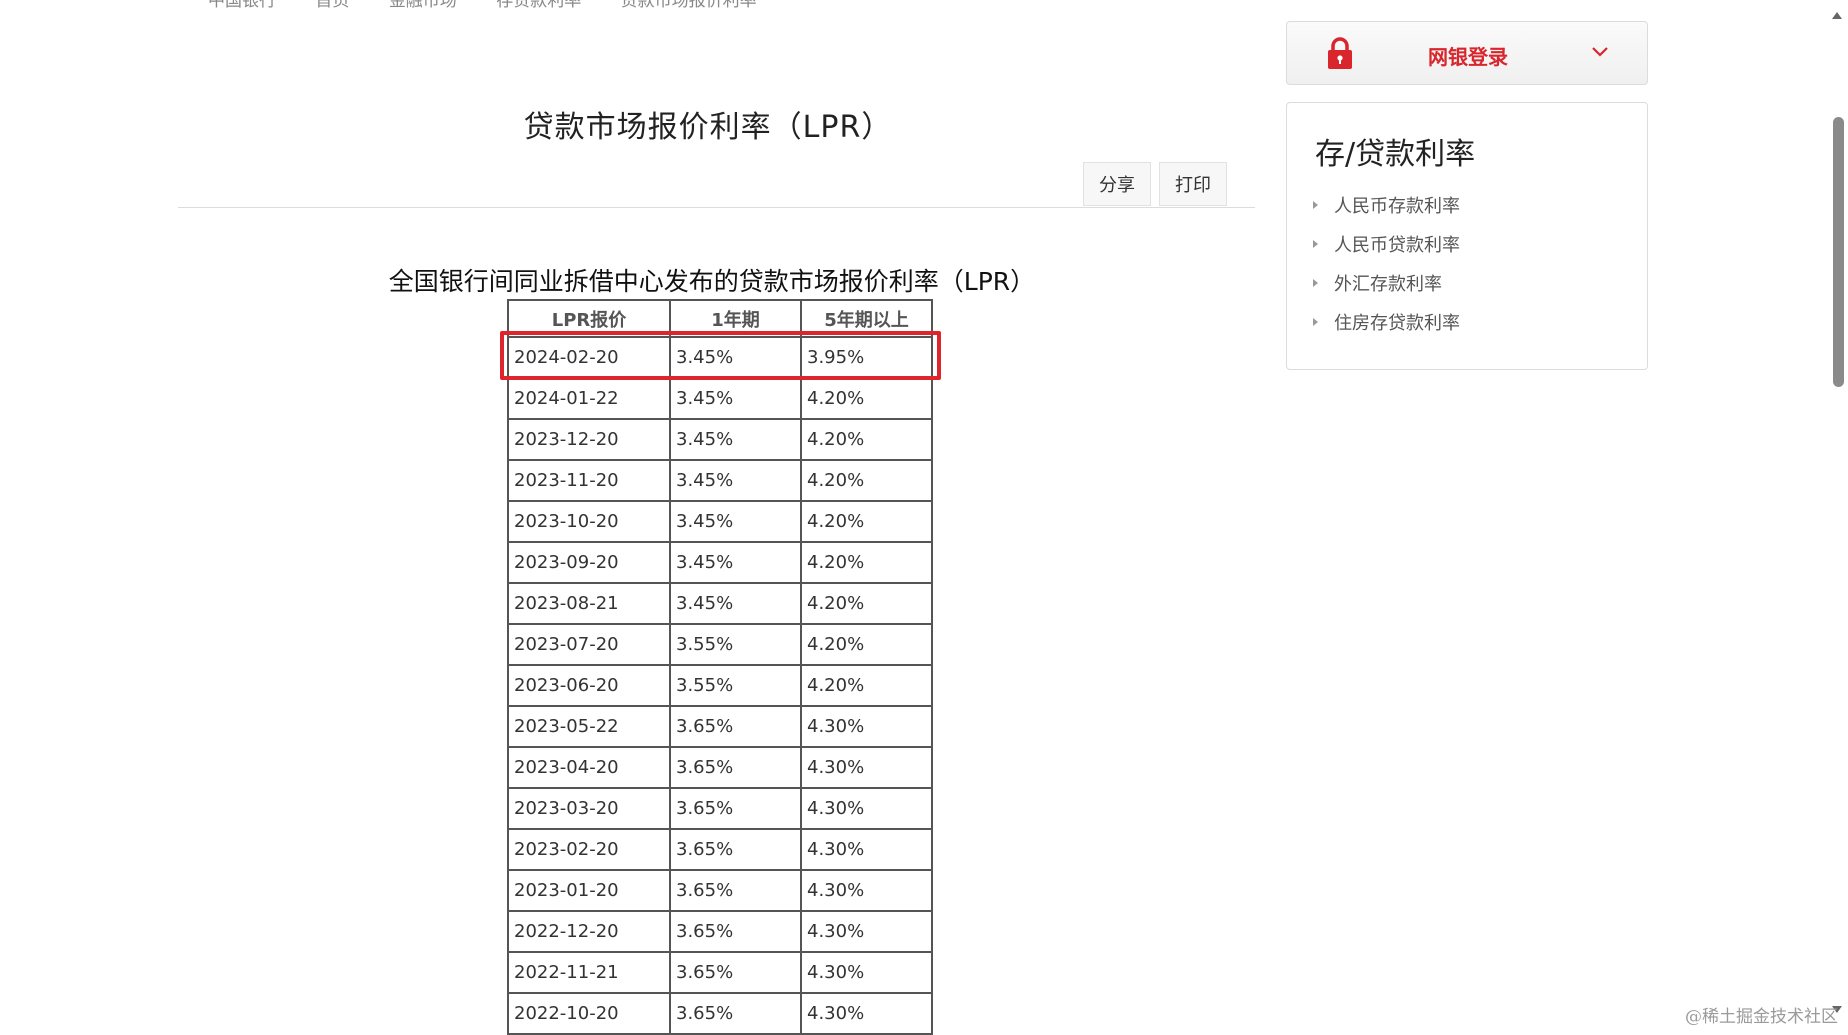 This screenshot has width=1848, height=1035. I want to click on rates-link-fx-deposit: 外汇存款利率, so click(1386, 282).